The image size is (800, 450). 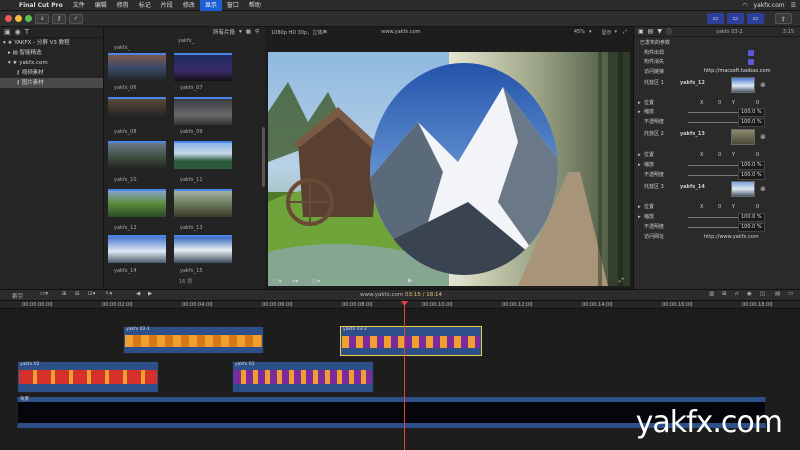 What do you see at coordinates (793, 5) in the screenshot?
I see `list-menu-icon: ☰` at bounding box center [793, 5].